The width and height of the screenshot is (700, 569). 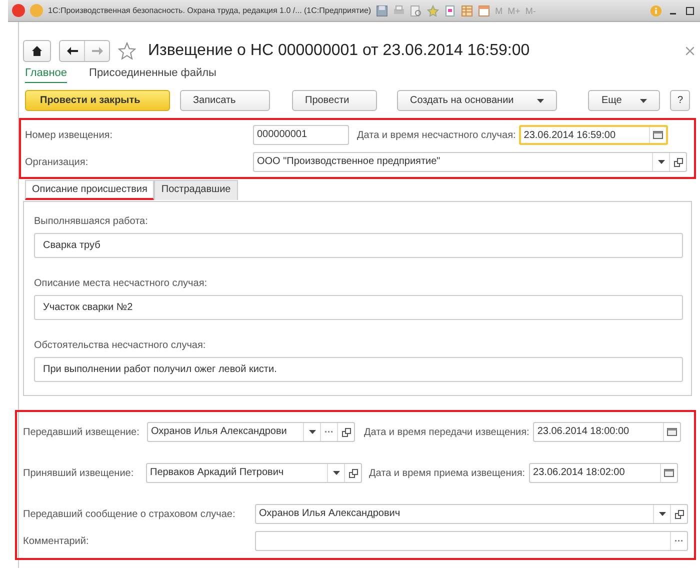 I want to click on section-link: Главное, so click(x=46, y=75).